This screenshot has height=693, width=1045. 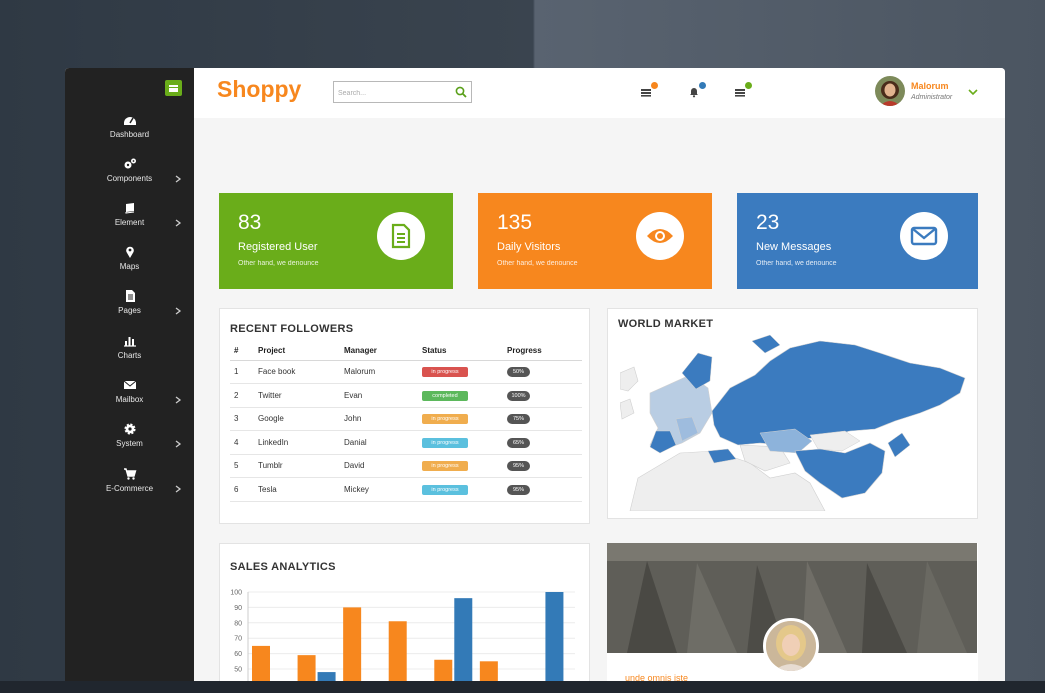 What do you see at coordinates (129, 354) in the screenshot?
I see `sidebar-item-charts: Charts` at bounding box center [129, 354].